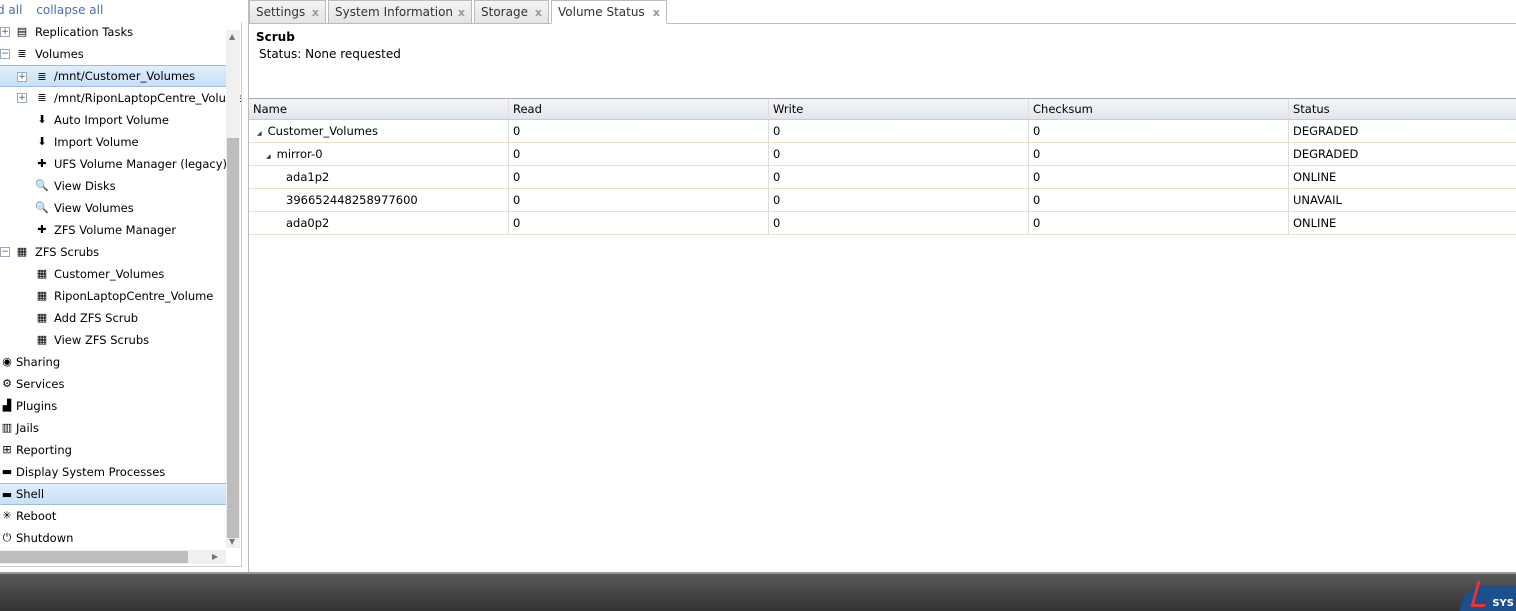 The image size is (1516, 611). I want to click on tree-item: ⬇ Import Volume, so click(113, 142).